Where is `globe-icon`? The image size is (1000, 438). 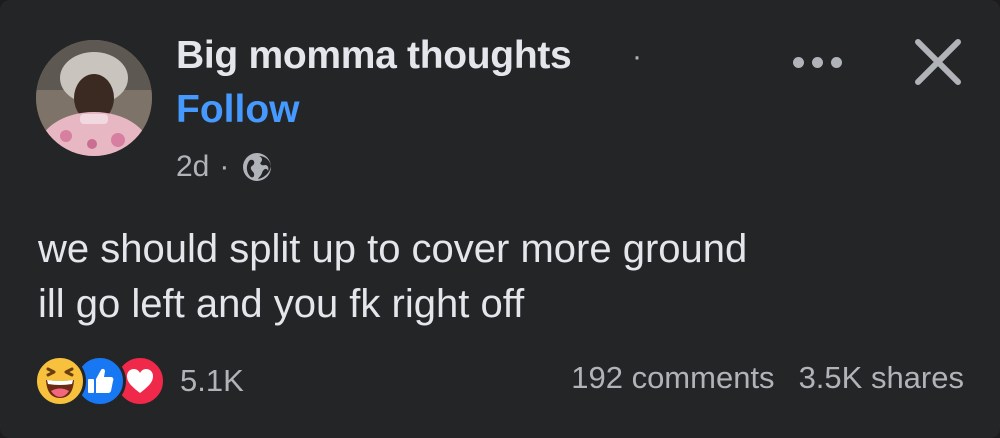
globe-icon is located at coordinates (257, 167).